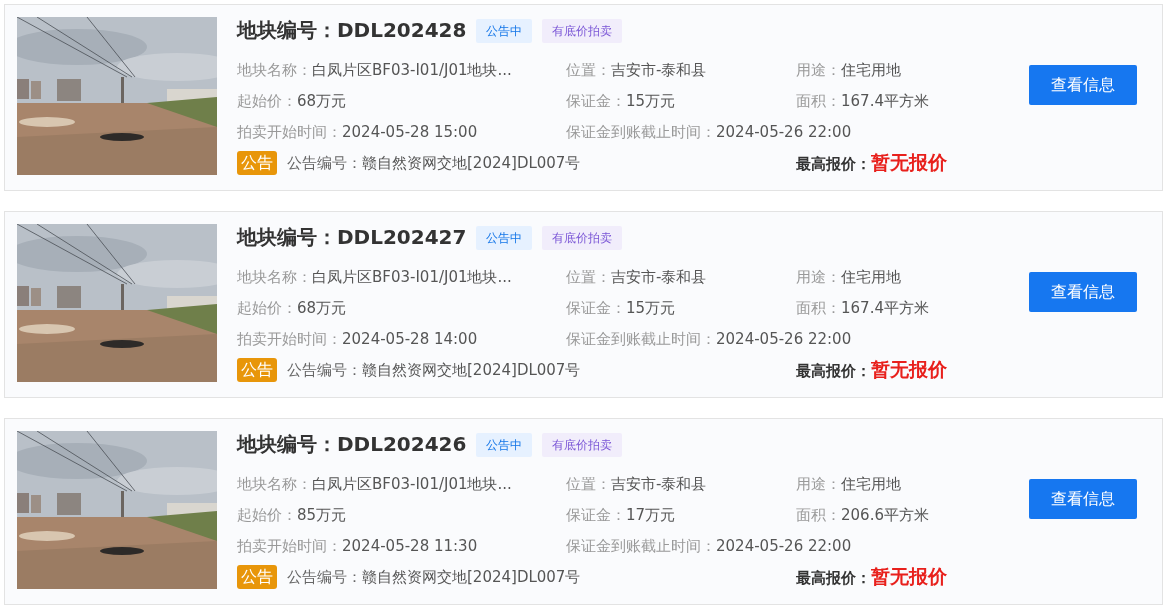  I want to click on field-value: 2024-05-28 14:00, so click(410, 338).